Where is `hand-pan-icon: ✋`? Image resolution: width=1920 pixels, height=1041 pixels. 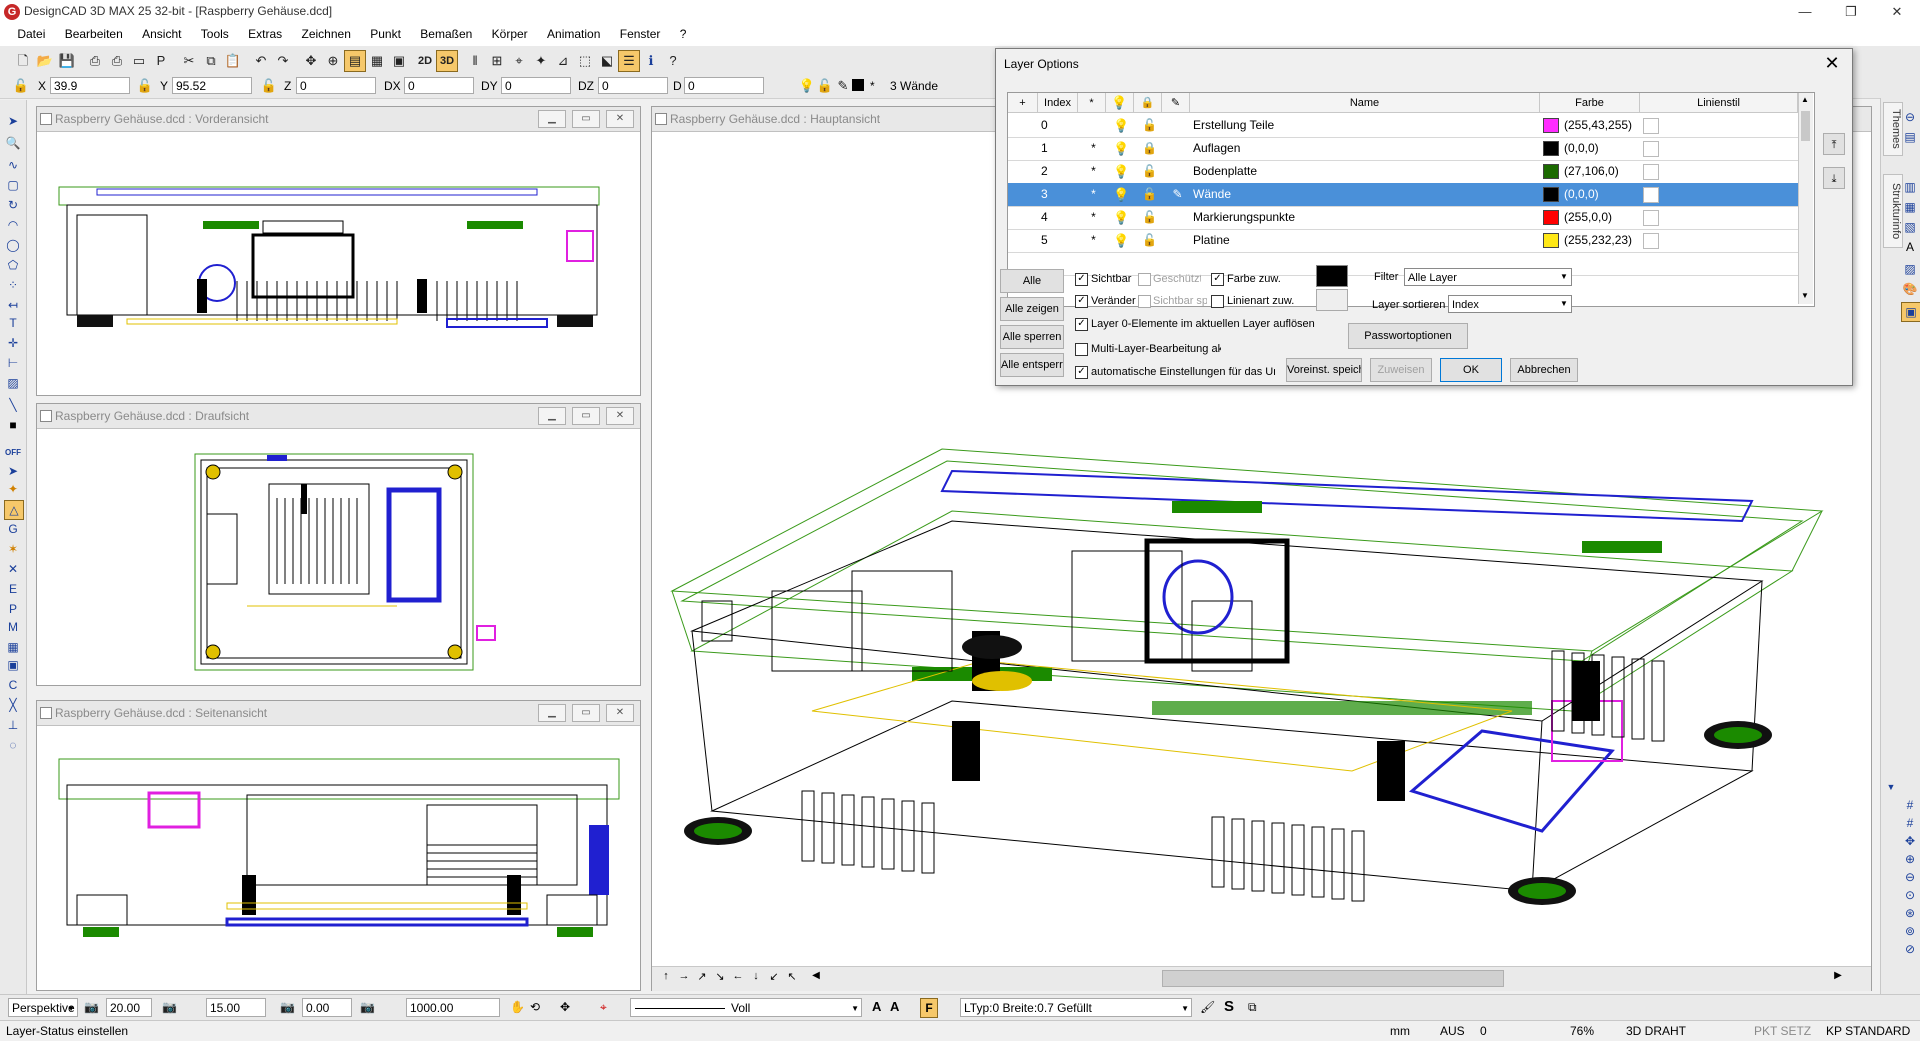 hand-pan-icon: ✋ is located at coordinates (517, 1007).